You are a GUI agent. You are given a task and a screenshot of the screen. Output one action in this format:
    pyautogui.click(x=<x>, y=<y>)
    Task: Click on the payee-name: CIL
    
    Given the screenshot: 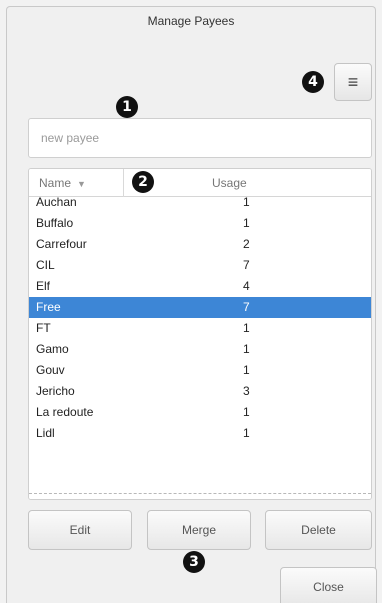 What is the action you would take?
    pyautogui.click(x=45, y=265)
    